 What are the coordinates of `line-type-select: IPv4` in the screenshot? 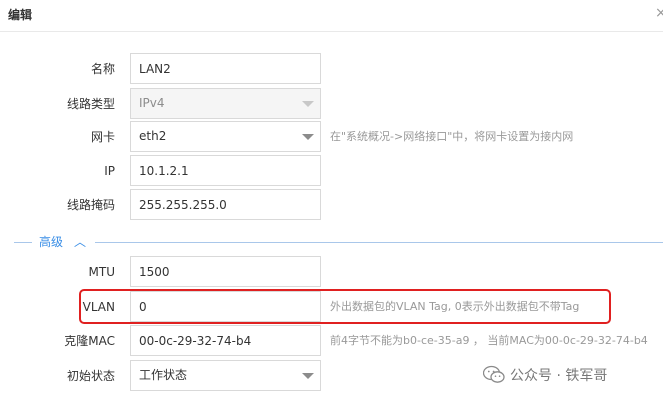 It's located at (225, 103).